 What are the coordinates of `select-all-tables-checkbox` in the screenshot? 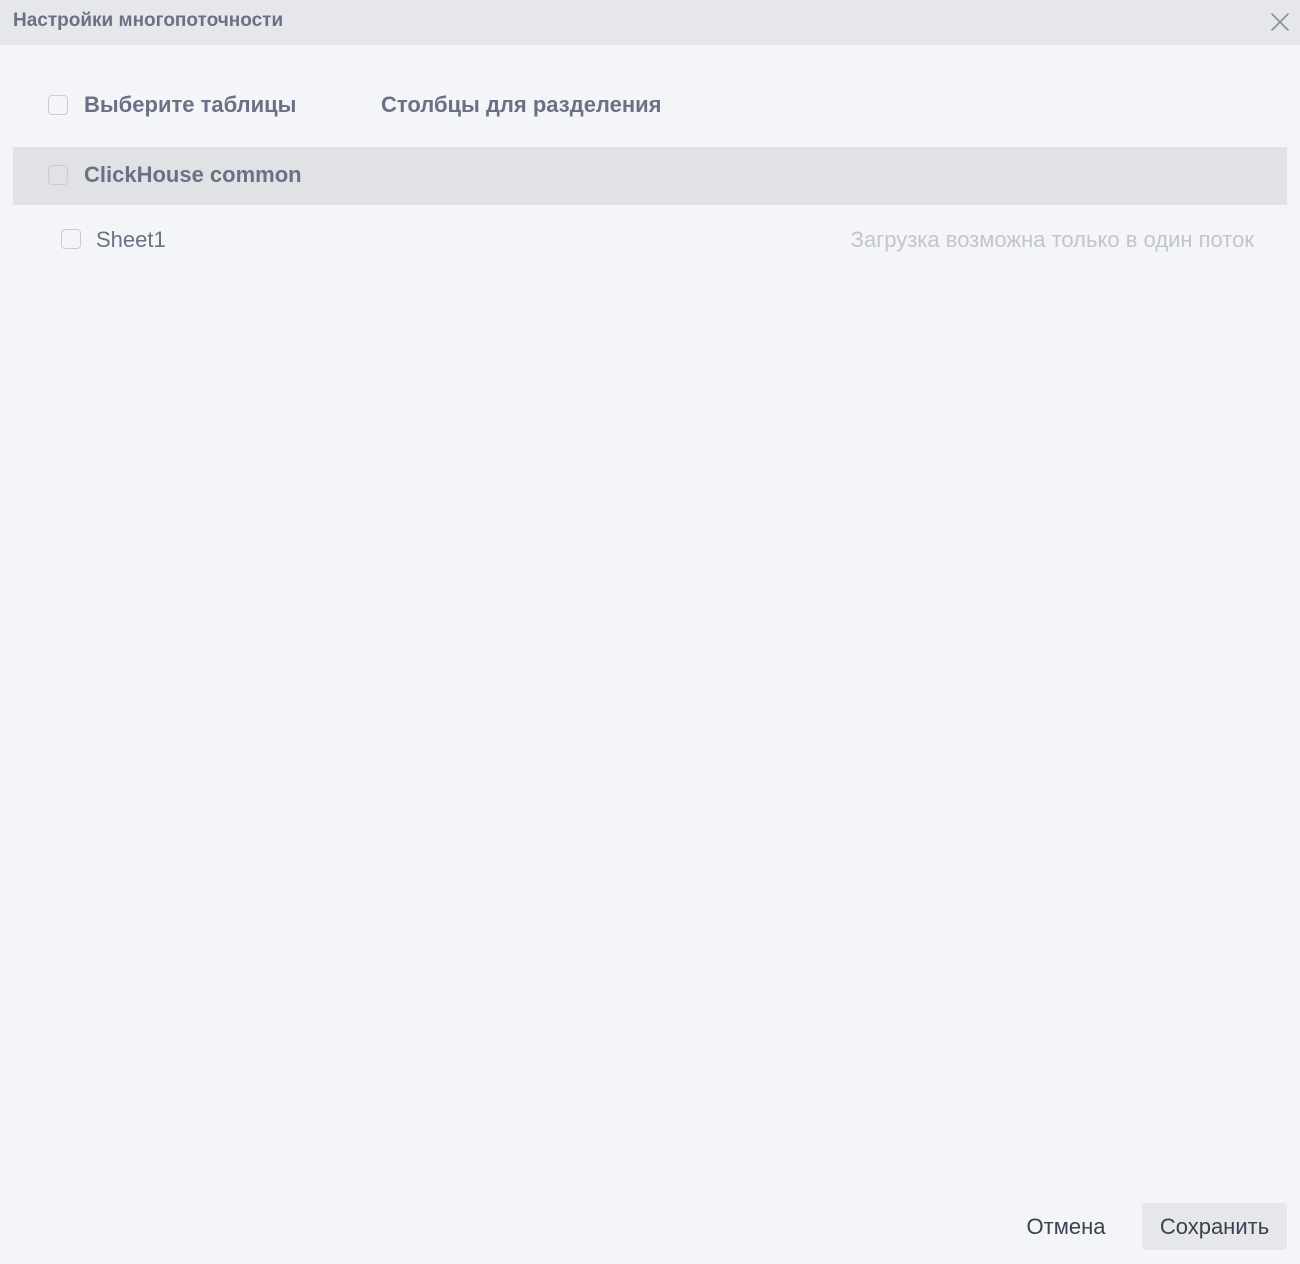 It's located at (58, 105).